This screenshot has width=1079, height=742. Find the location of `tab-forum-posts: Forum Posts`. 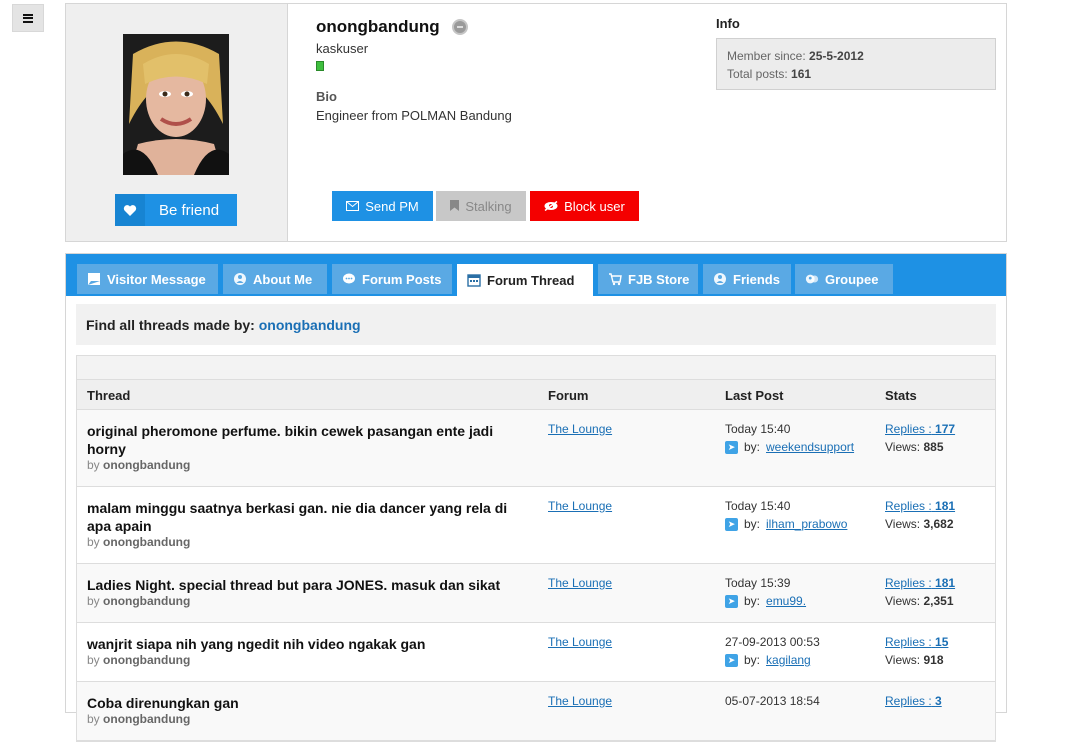

tab-forum-posts: Forum Posts is located at coordinates (392, 279).